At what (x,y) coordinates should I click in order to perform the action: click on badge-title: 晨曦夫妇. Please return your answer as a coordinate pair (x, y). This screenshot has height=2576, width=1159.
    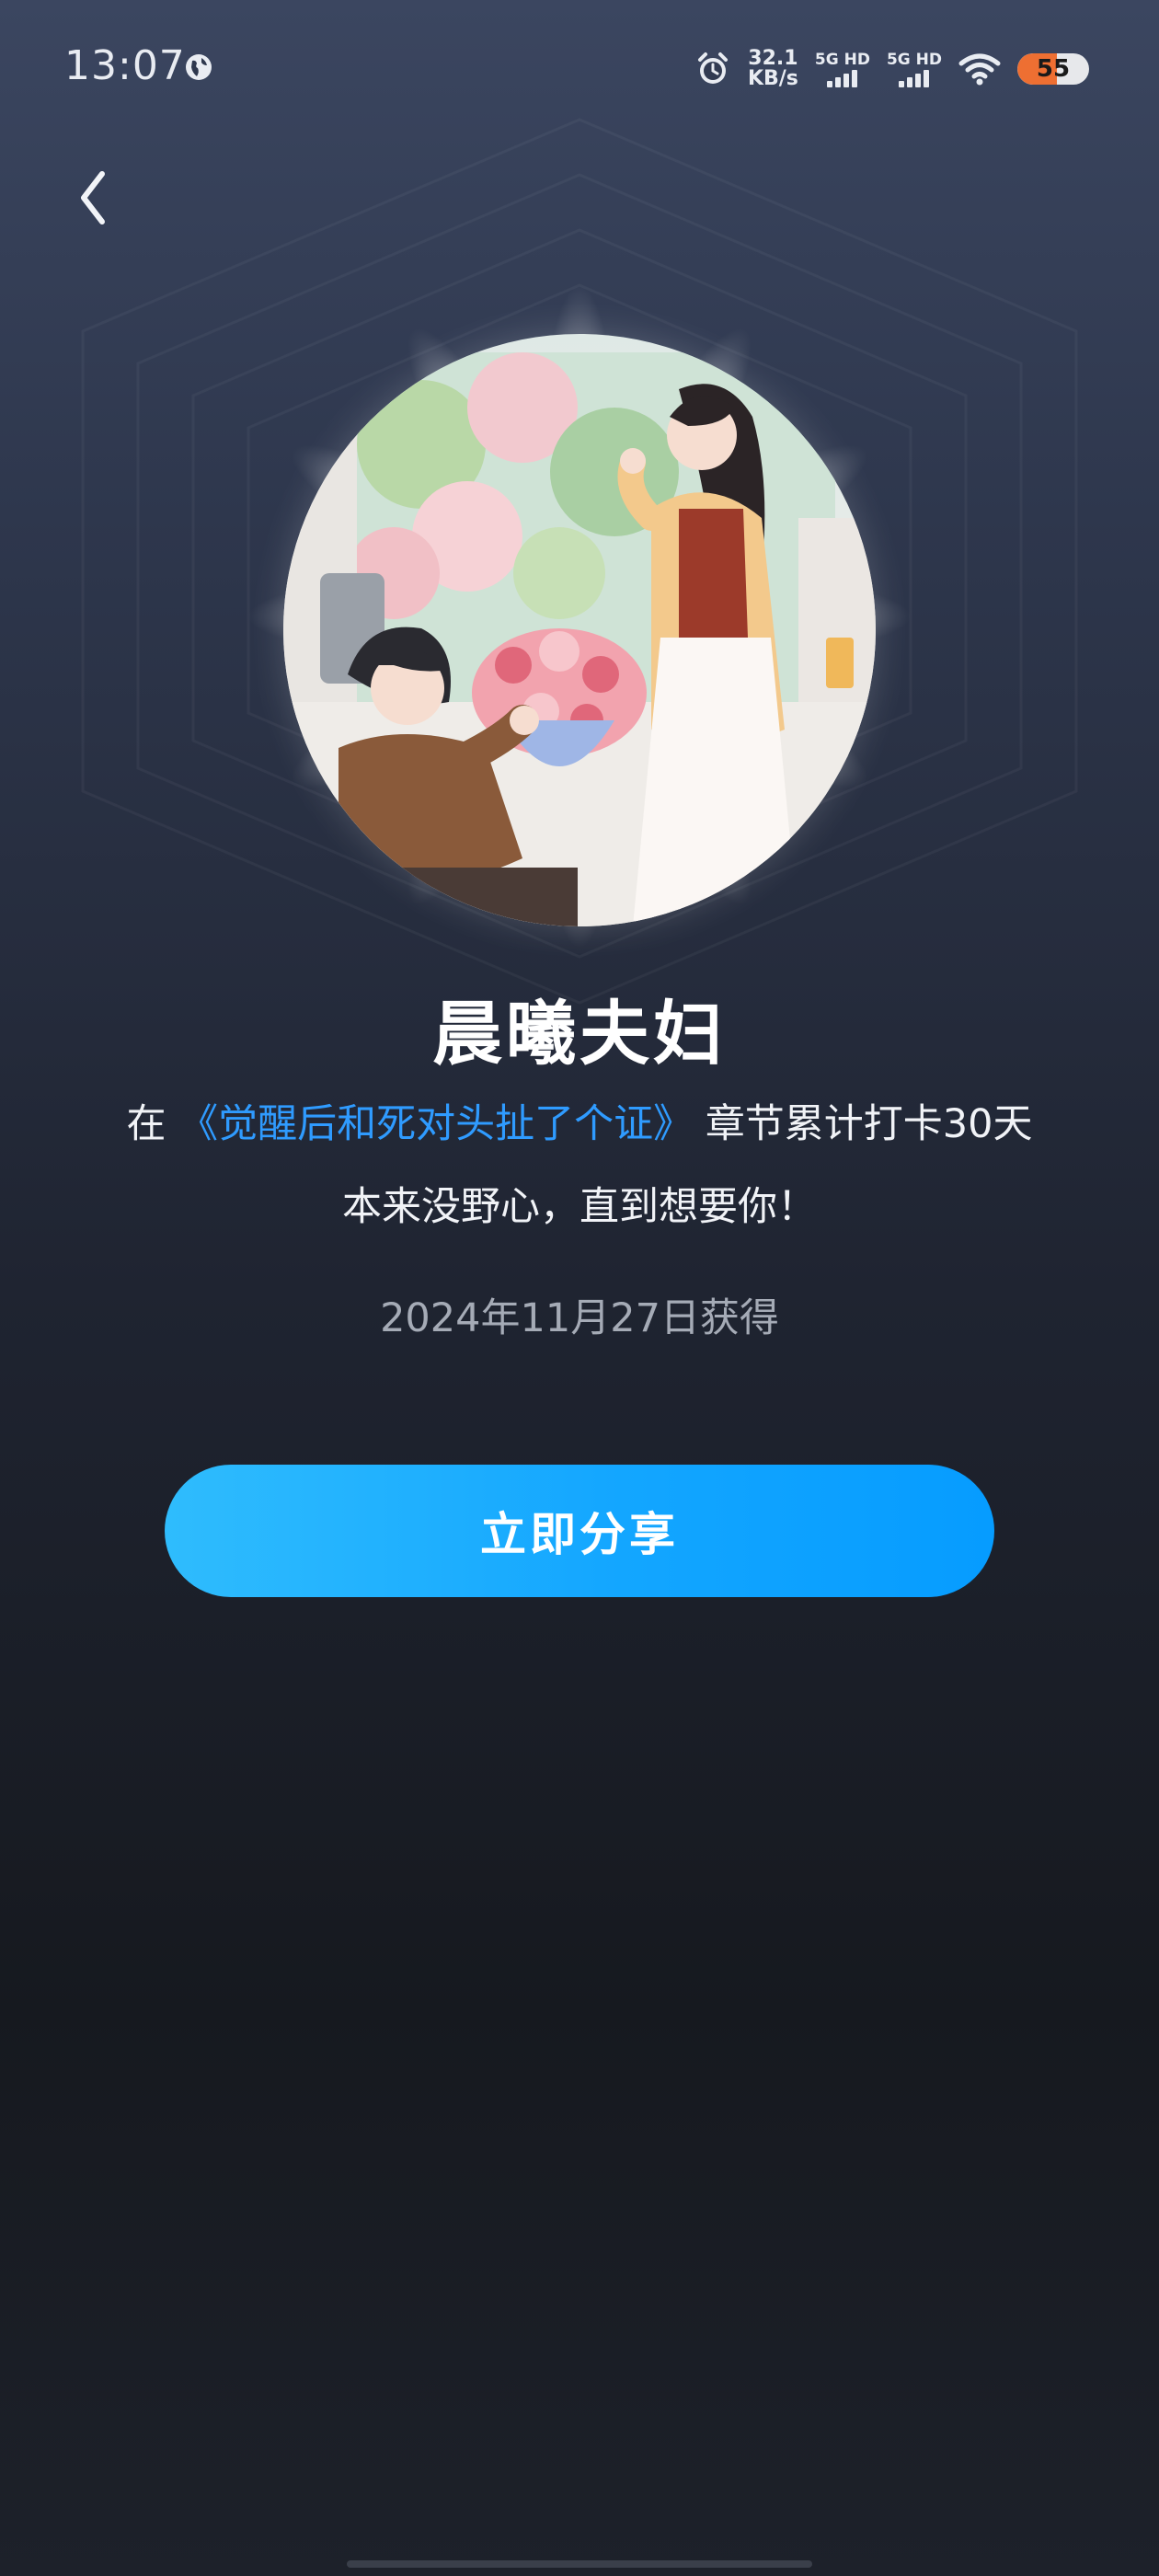
    Looking at the image, I should click on (579, 1034).